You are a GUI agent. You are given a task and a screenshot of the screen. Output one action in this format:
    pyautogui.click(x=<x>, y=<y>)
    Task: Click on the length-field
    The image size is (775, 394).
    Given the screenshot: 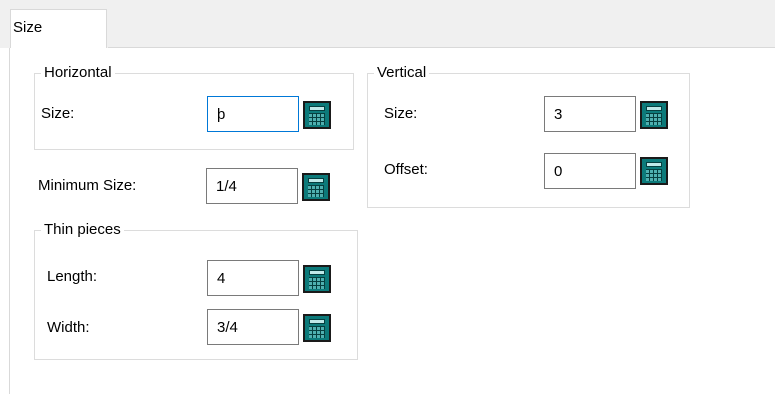 What is the action you would take?
    pyautogui.click(x=253, y=278)
    